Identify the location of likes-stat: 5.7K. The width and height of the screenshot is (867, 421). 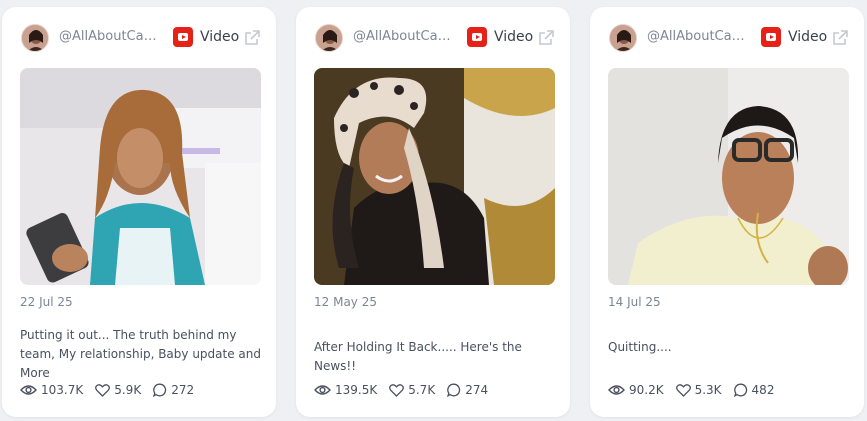
(412, 390).